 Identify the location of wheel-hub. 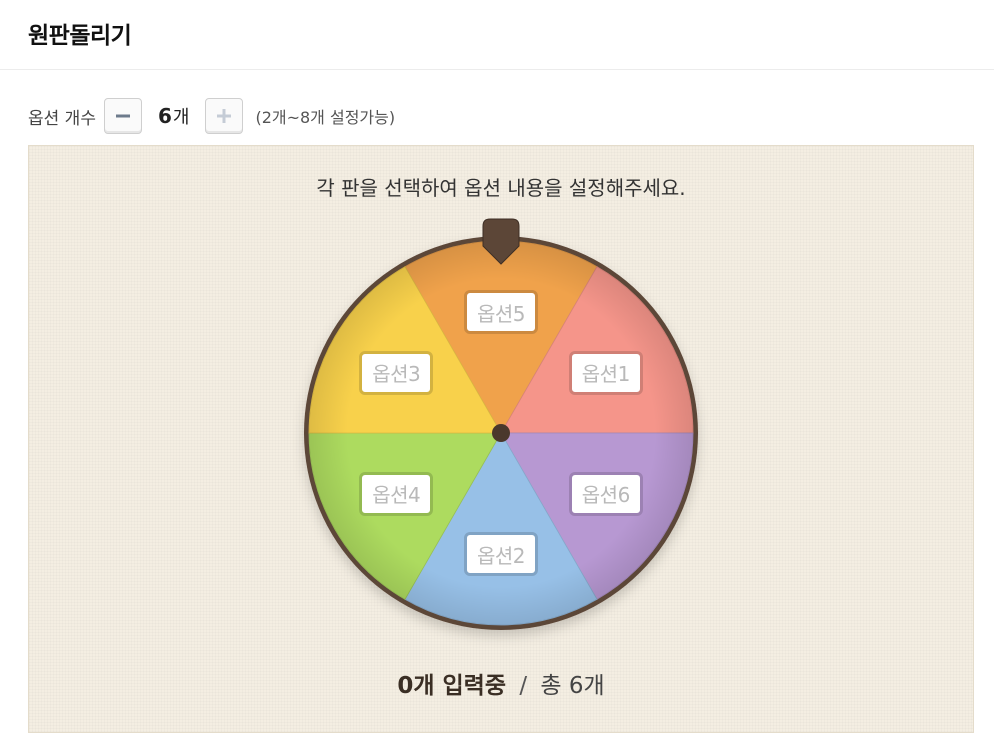
(501, 433).